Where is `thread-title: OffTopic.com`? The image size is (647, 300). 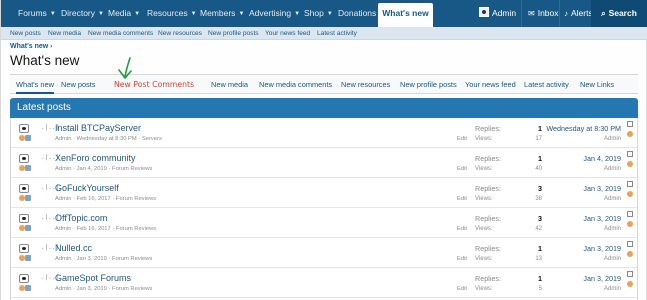
thread-title: OffTopic.com is located at coordinates (81, 218).